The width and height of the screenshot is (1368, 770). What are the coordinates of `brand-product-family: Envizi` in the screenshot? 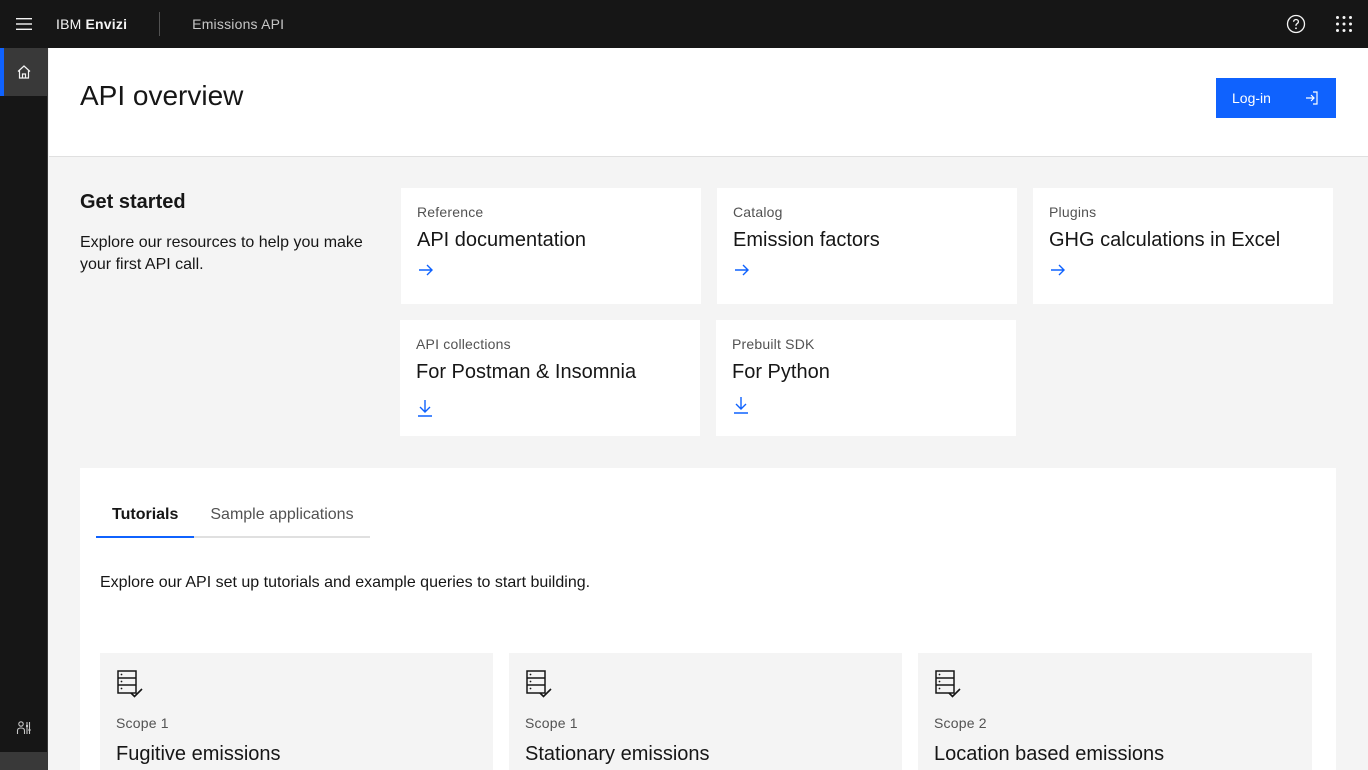 It's located at (106, 24).